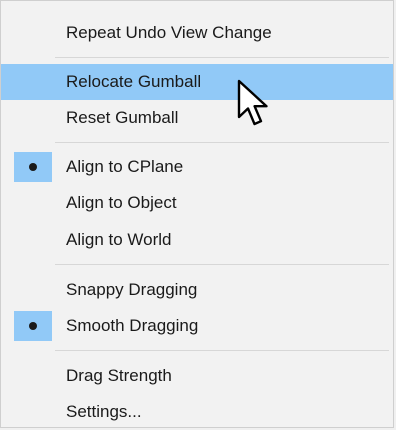 Image resolution: width=396 pixels, height=430 pixels. I want to click on menu-item-relocate-gumball: Relocate Gumball, so click(197, 82).